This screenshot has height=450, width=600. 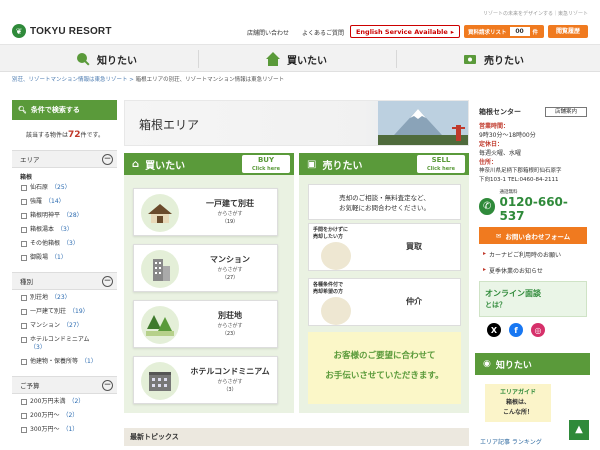 What do you see at coordinates (64, 301) in the screenshot?
I see `filter-checkbox: 別荘地 （23）` at bounding box center [64, 301].